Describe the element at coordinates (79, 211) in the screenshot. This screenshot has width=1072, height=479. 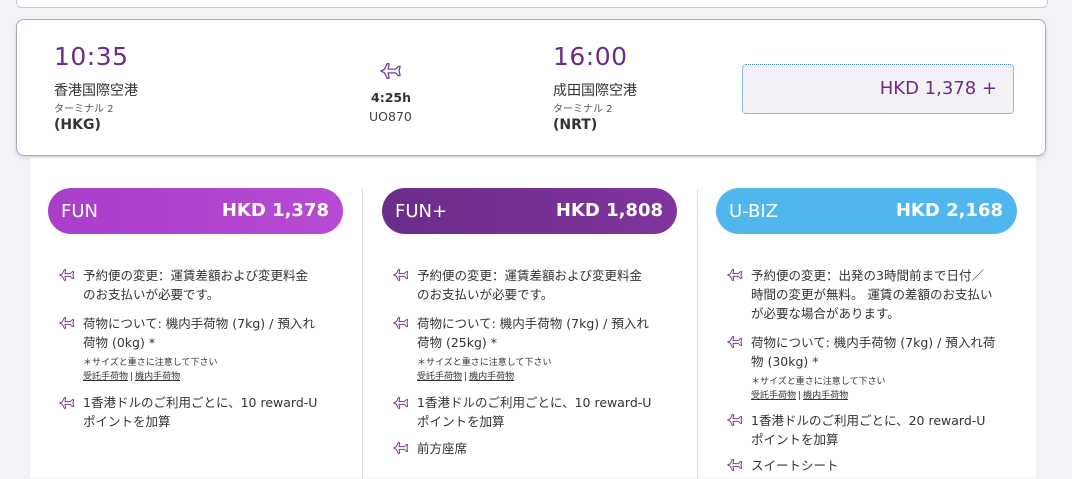
I see `fare-name: FUN` at that location.